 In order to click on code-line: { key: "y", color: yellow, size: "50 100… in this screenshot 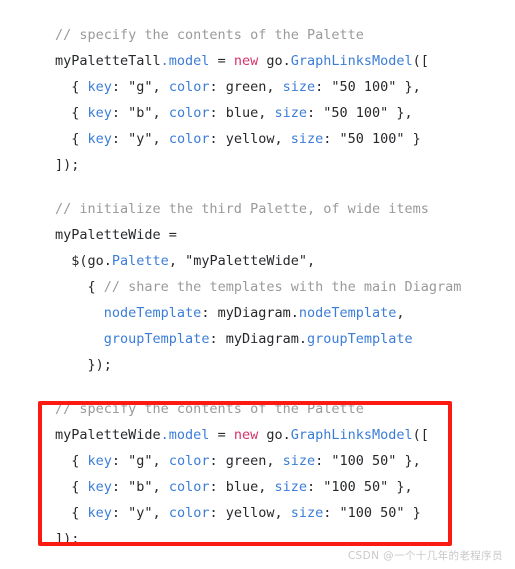, I will do `click(242, 139)`.